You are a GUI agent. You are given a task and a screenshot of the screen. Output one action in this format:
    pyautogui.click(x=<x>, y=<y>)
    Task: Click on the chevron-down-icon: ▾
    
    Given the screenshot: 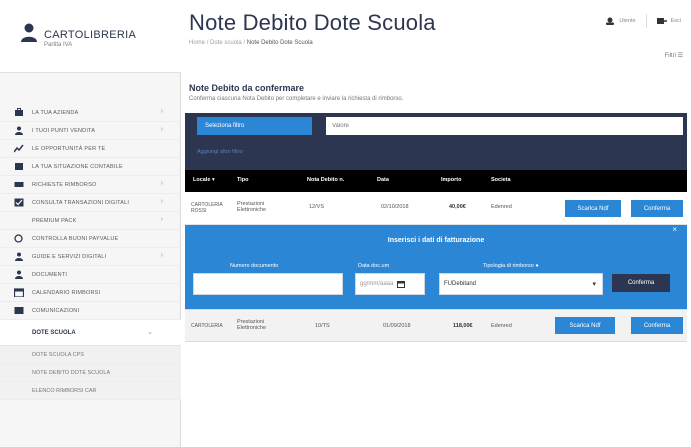 What is the action you would take?
    pyautogui.click(x=594, y=284)
    